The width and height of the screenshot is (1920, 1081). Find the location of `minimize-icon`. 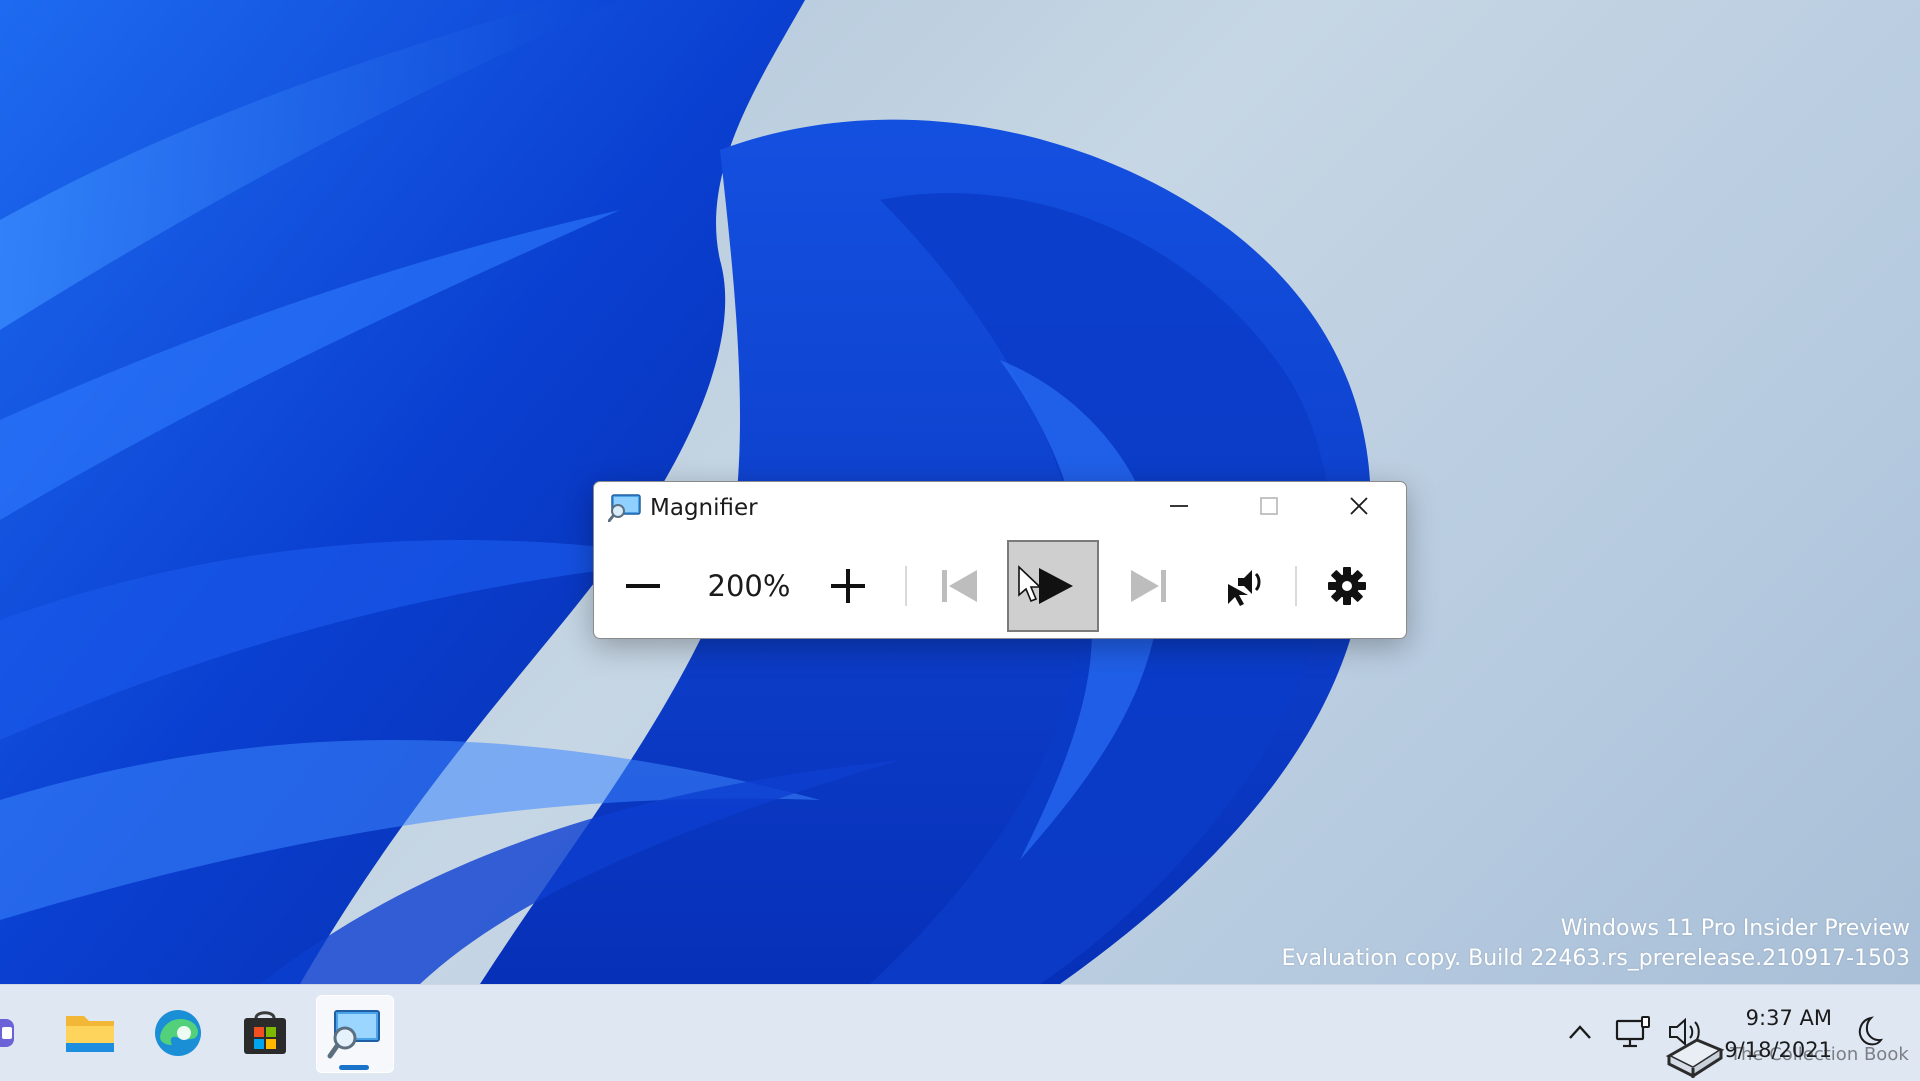

minimize-icon is located at coordinates (1179, 506).